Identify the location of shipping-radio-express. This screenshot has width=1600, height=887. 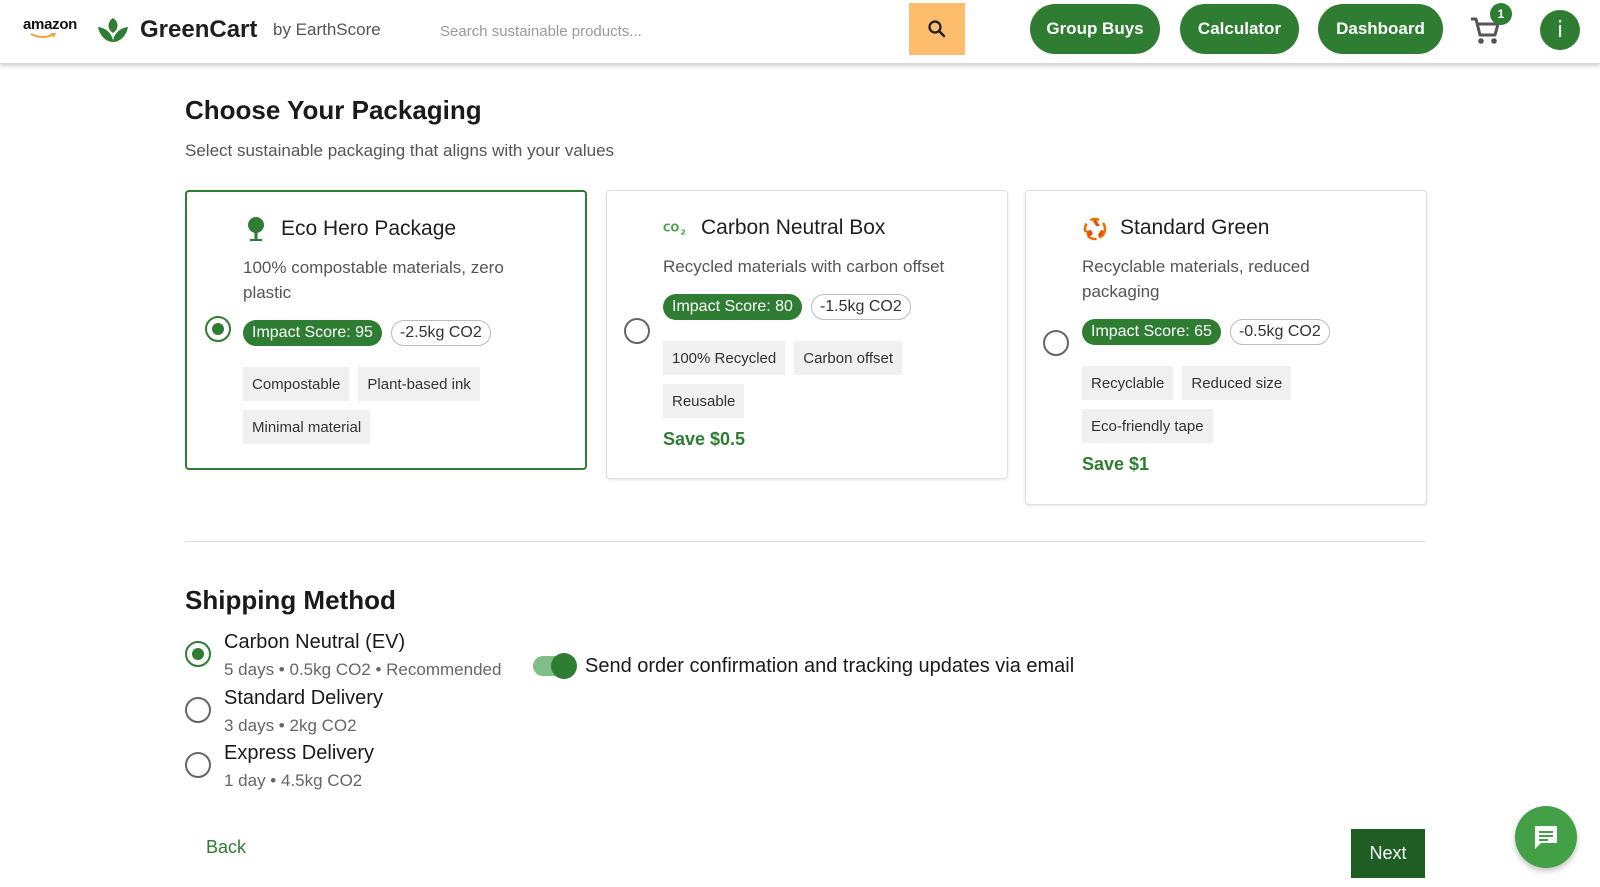
(198, 765).